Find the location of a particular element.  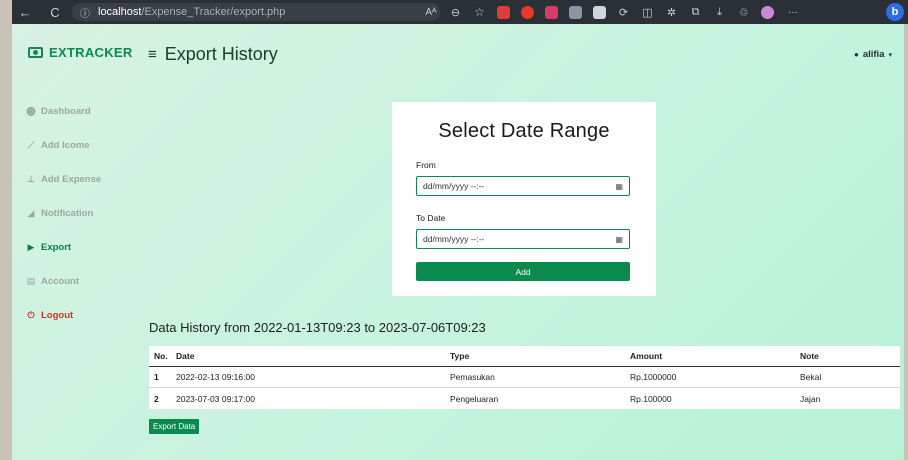

id-card-icon: ▤ is located at coordinates (31, 280).